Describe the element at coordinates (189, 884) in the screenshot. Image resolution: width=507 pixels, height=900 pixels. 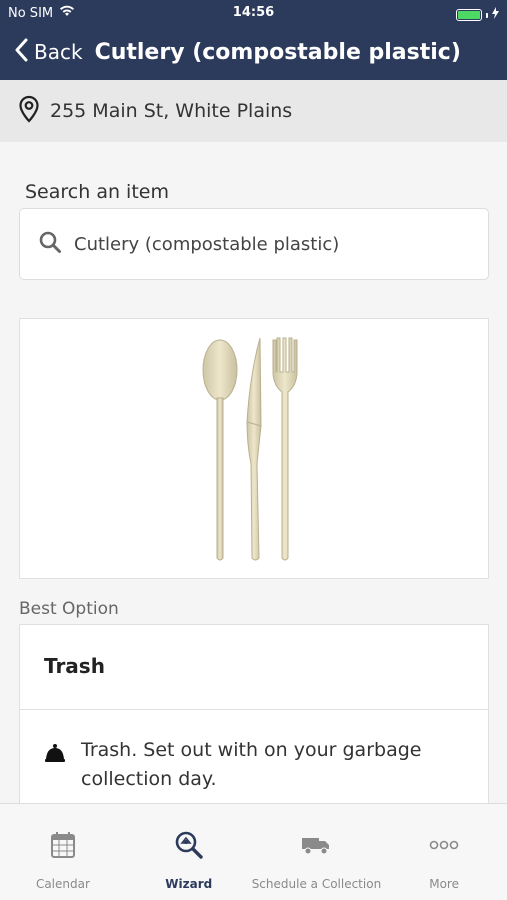
I see `tab-label-wizard: Wizard` at that location.